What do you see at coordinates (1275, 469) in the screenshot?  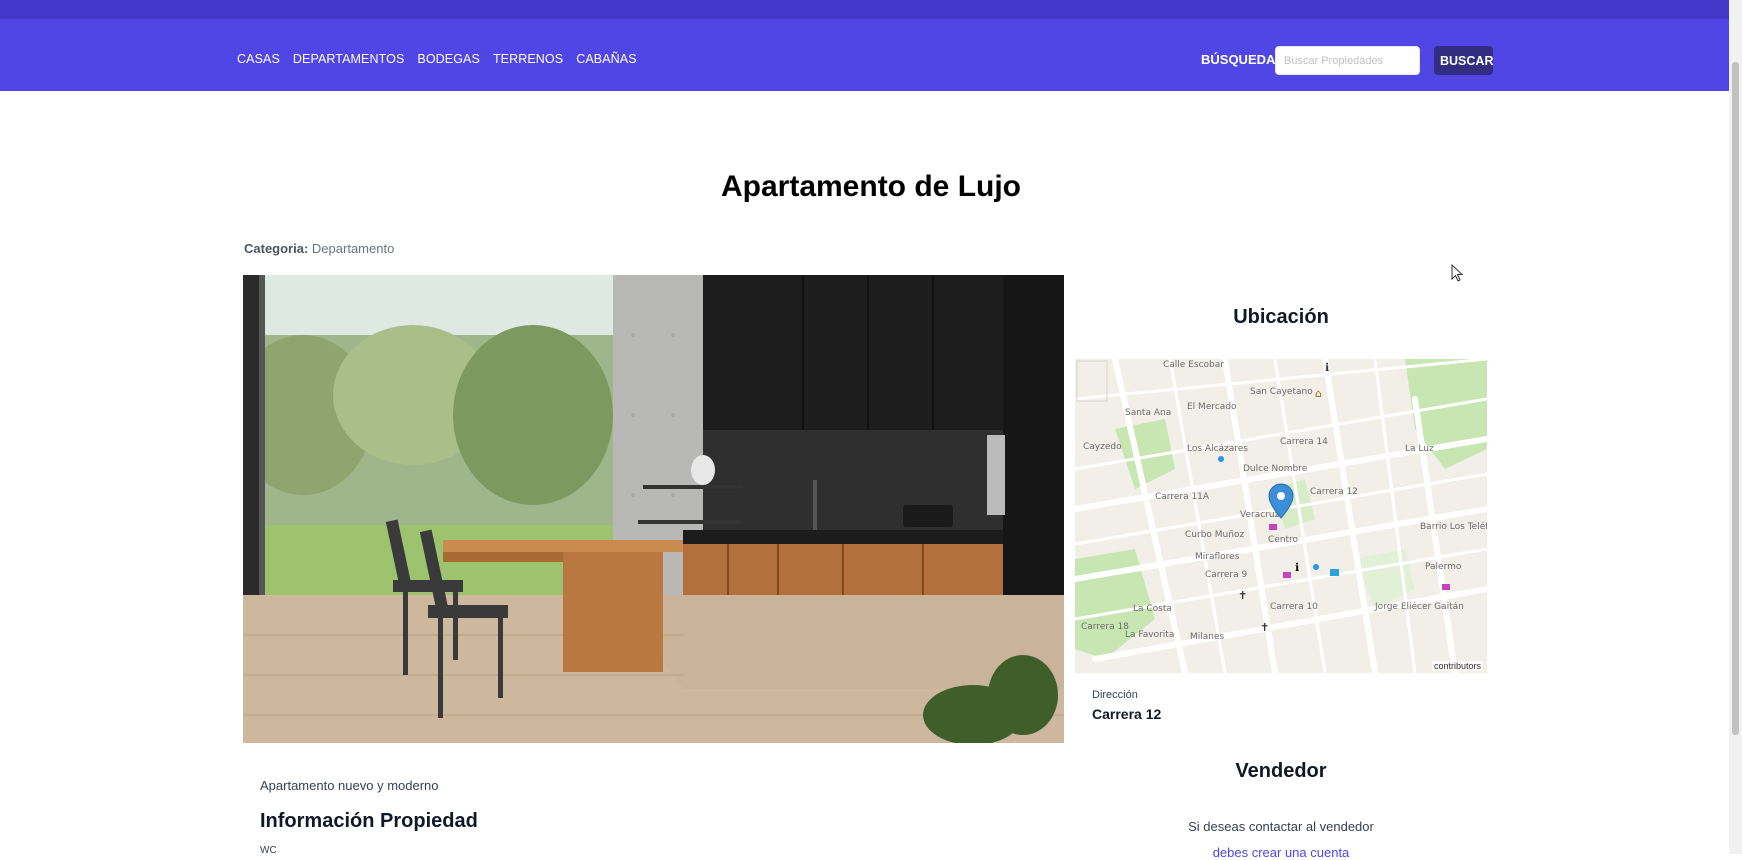 I see `map-label: Dulce Nombre` at bounding box center [1275, 469].